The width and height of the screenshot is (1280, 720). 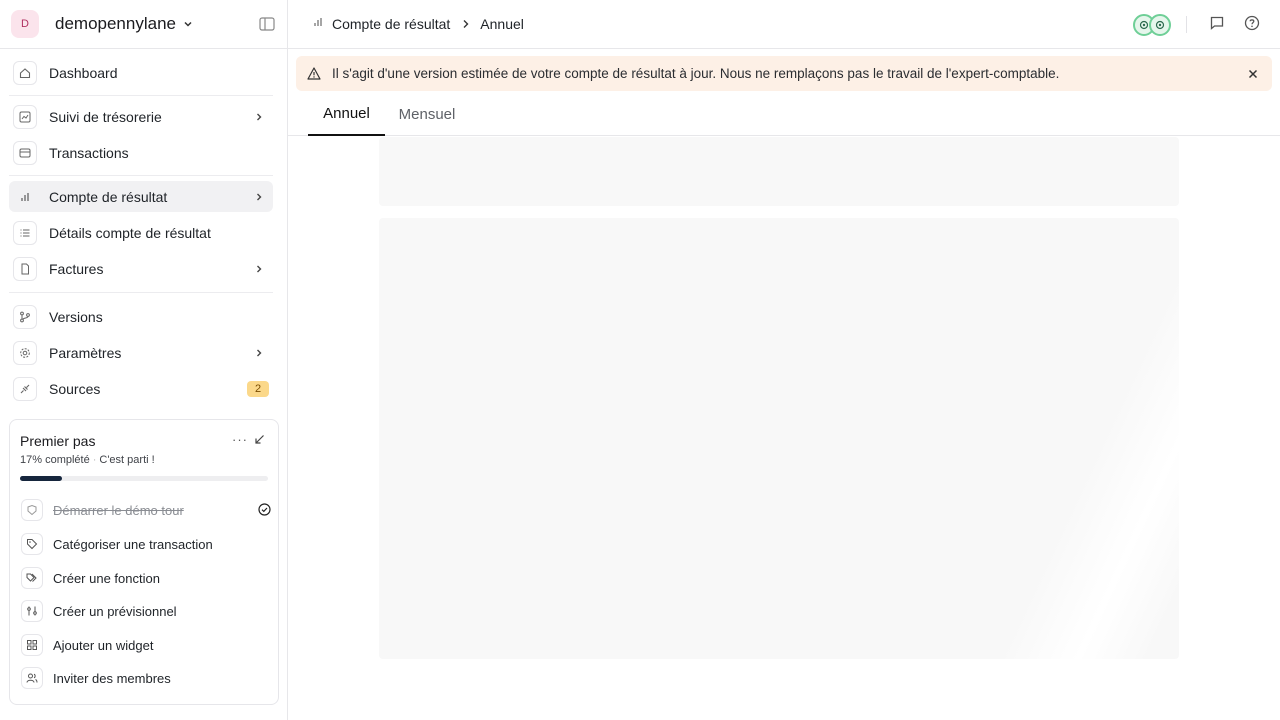 What do you see at coordinates (76, 316) in the screenshot?
I see `sidebar-item-label: Versions` at bounding box center [76, 316].